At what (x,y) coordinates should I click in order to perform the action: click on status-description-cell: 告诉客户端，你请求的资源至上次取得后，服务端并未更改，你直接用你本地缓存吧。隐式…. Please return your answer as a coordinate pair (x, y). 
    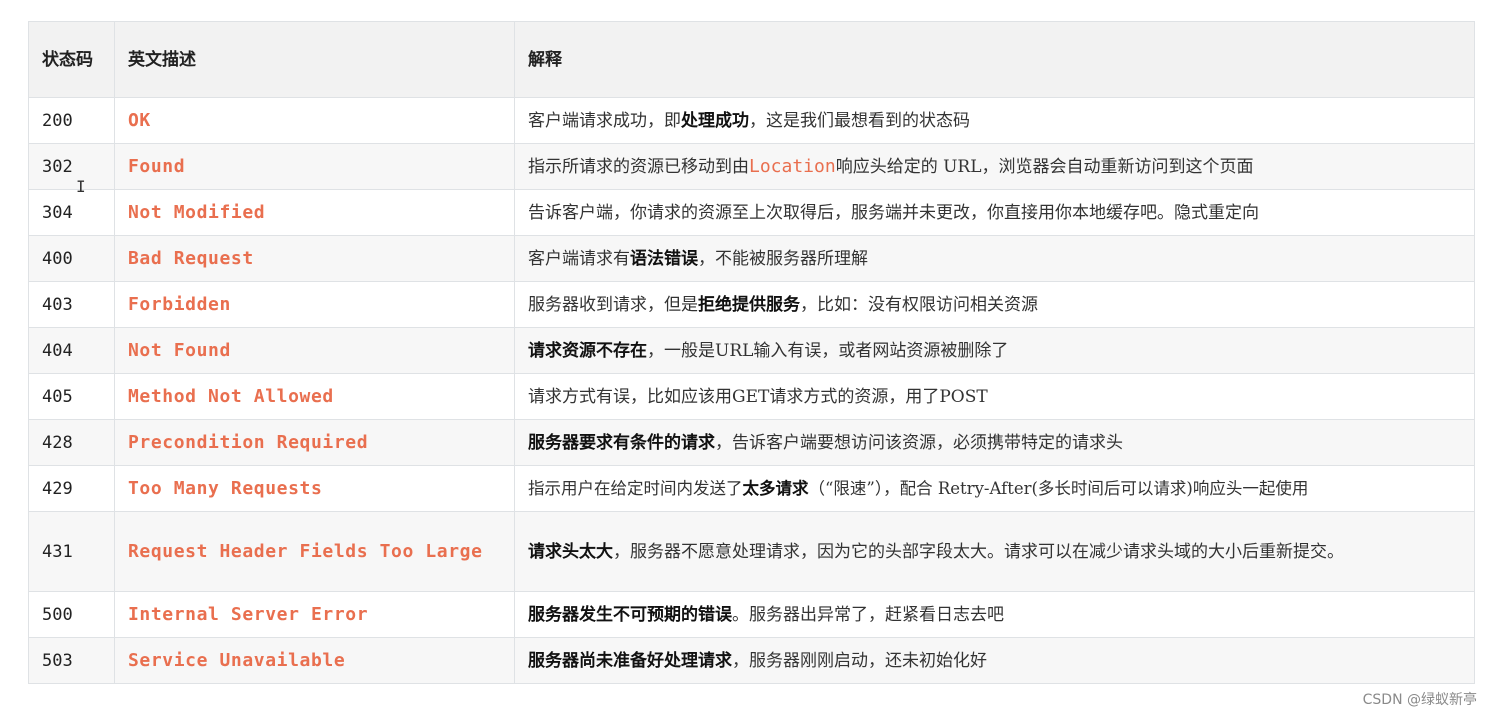
    Looking at the image, I should click on (994, 212).